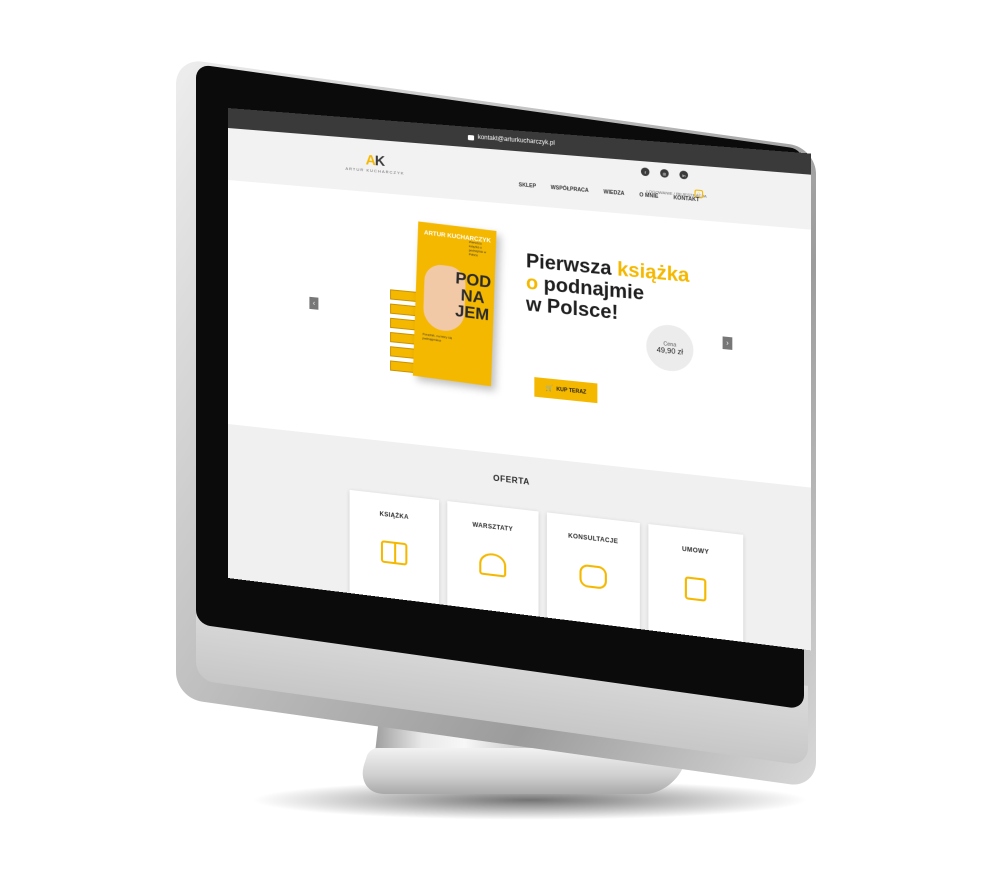  I want to click on instagram-icon: ◎, so click(664, 173).